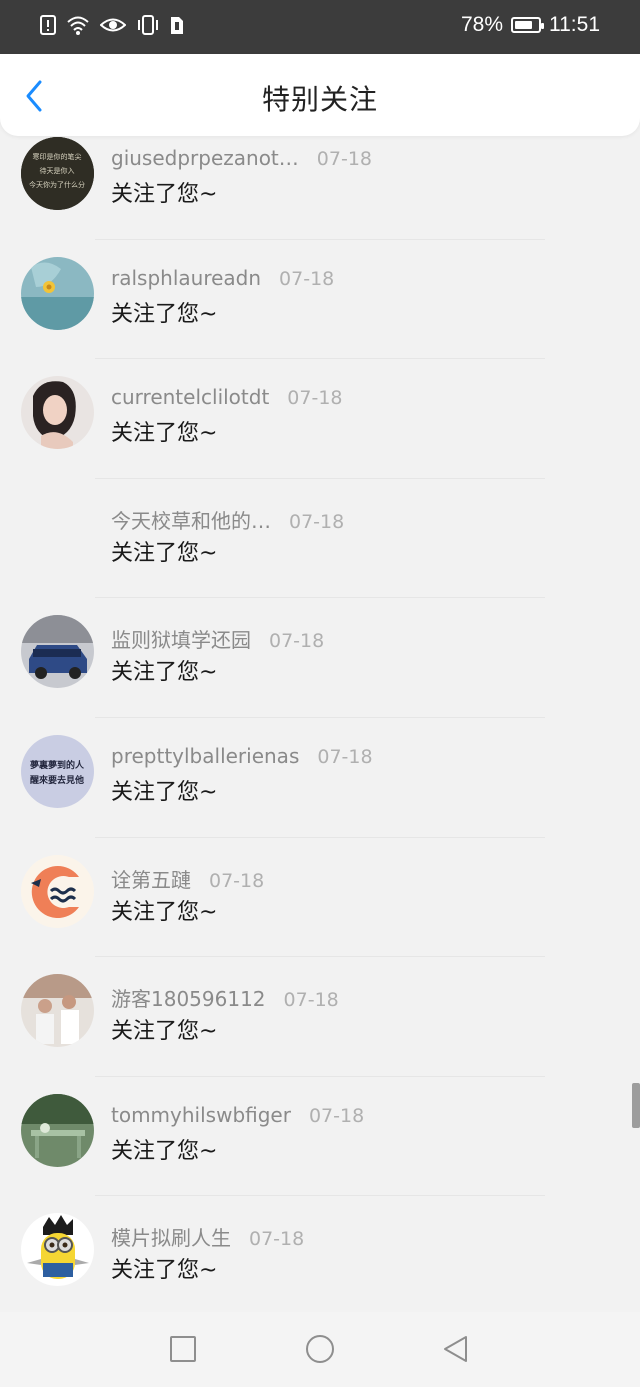 This screenshot has width=640, height=1387. I want to click on status-icons-right: 78% 11:51, so click(530, 25).